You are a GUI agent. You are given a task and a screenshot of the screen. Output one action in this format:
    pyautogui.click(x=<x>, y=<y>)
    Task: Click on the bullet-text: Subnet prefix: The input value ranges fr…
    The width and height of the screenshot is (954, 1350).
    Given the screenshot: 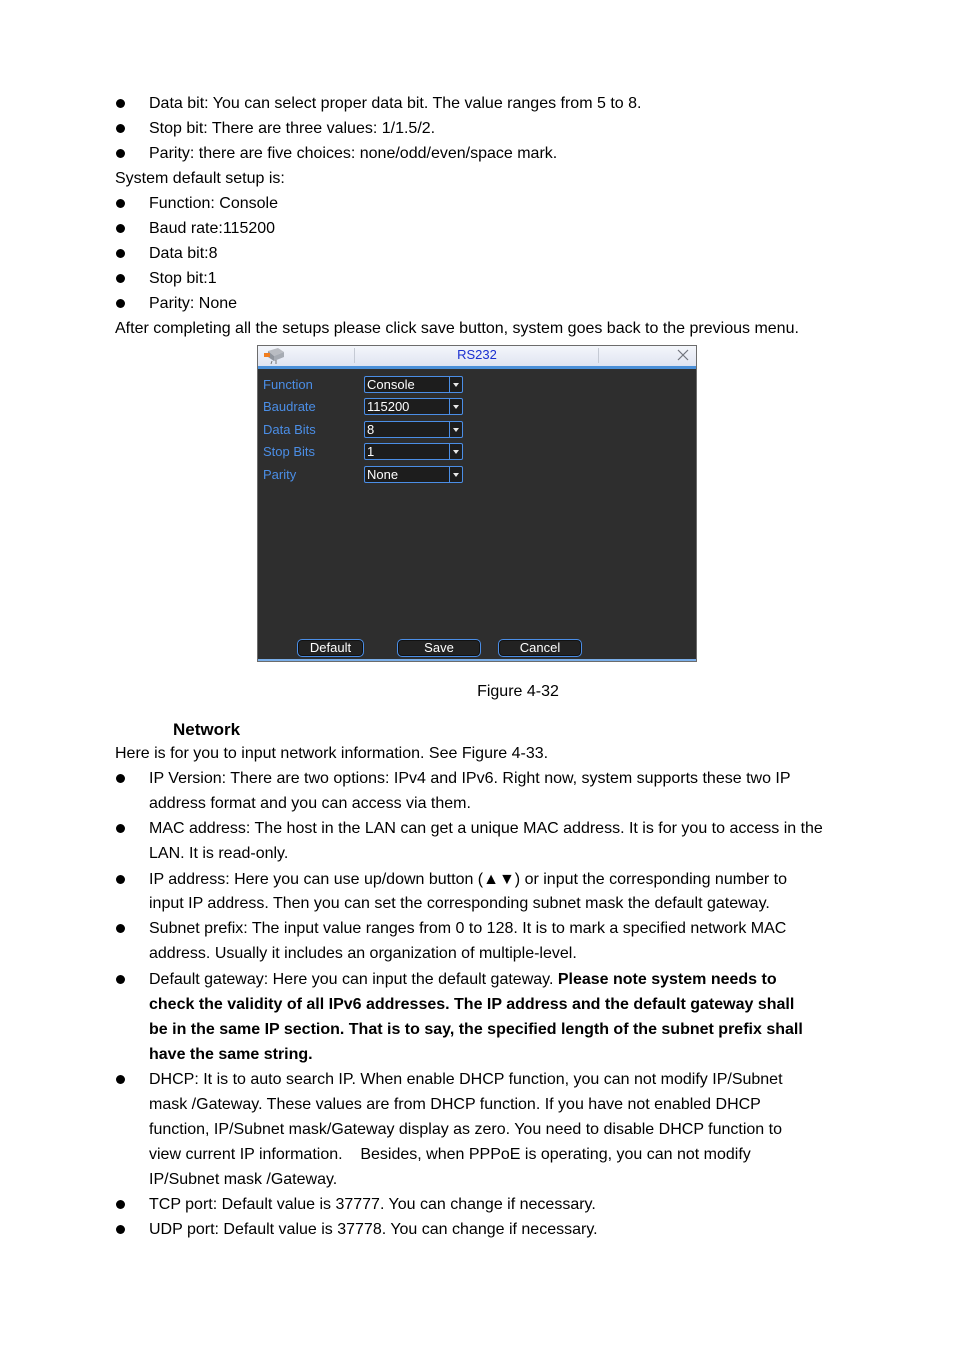 What is the action you would take?
    pyautogui.click(x=468, y=928)
    